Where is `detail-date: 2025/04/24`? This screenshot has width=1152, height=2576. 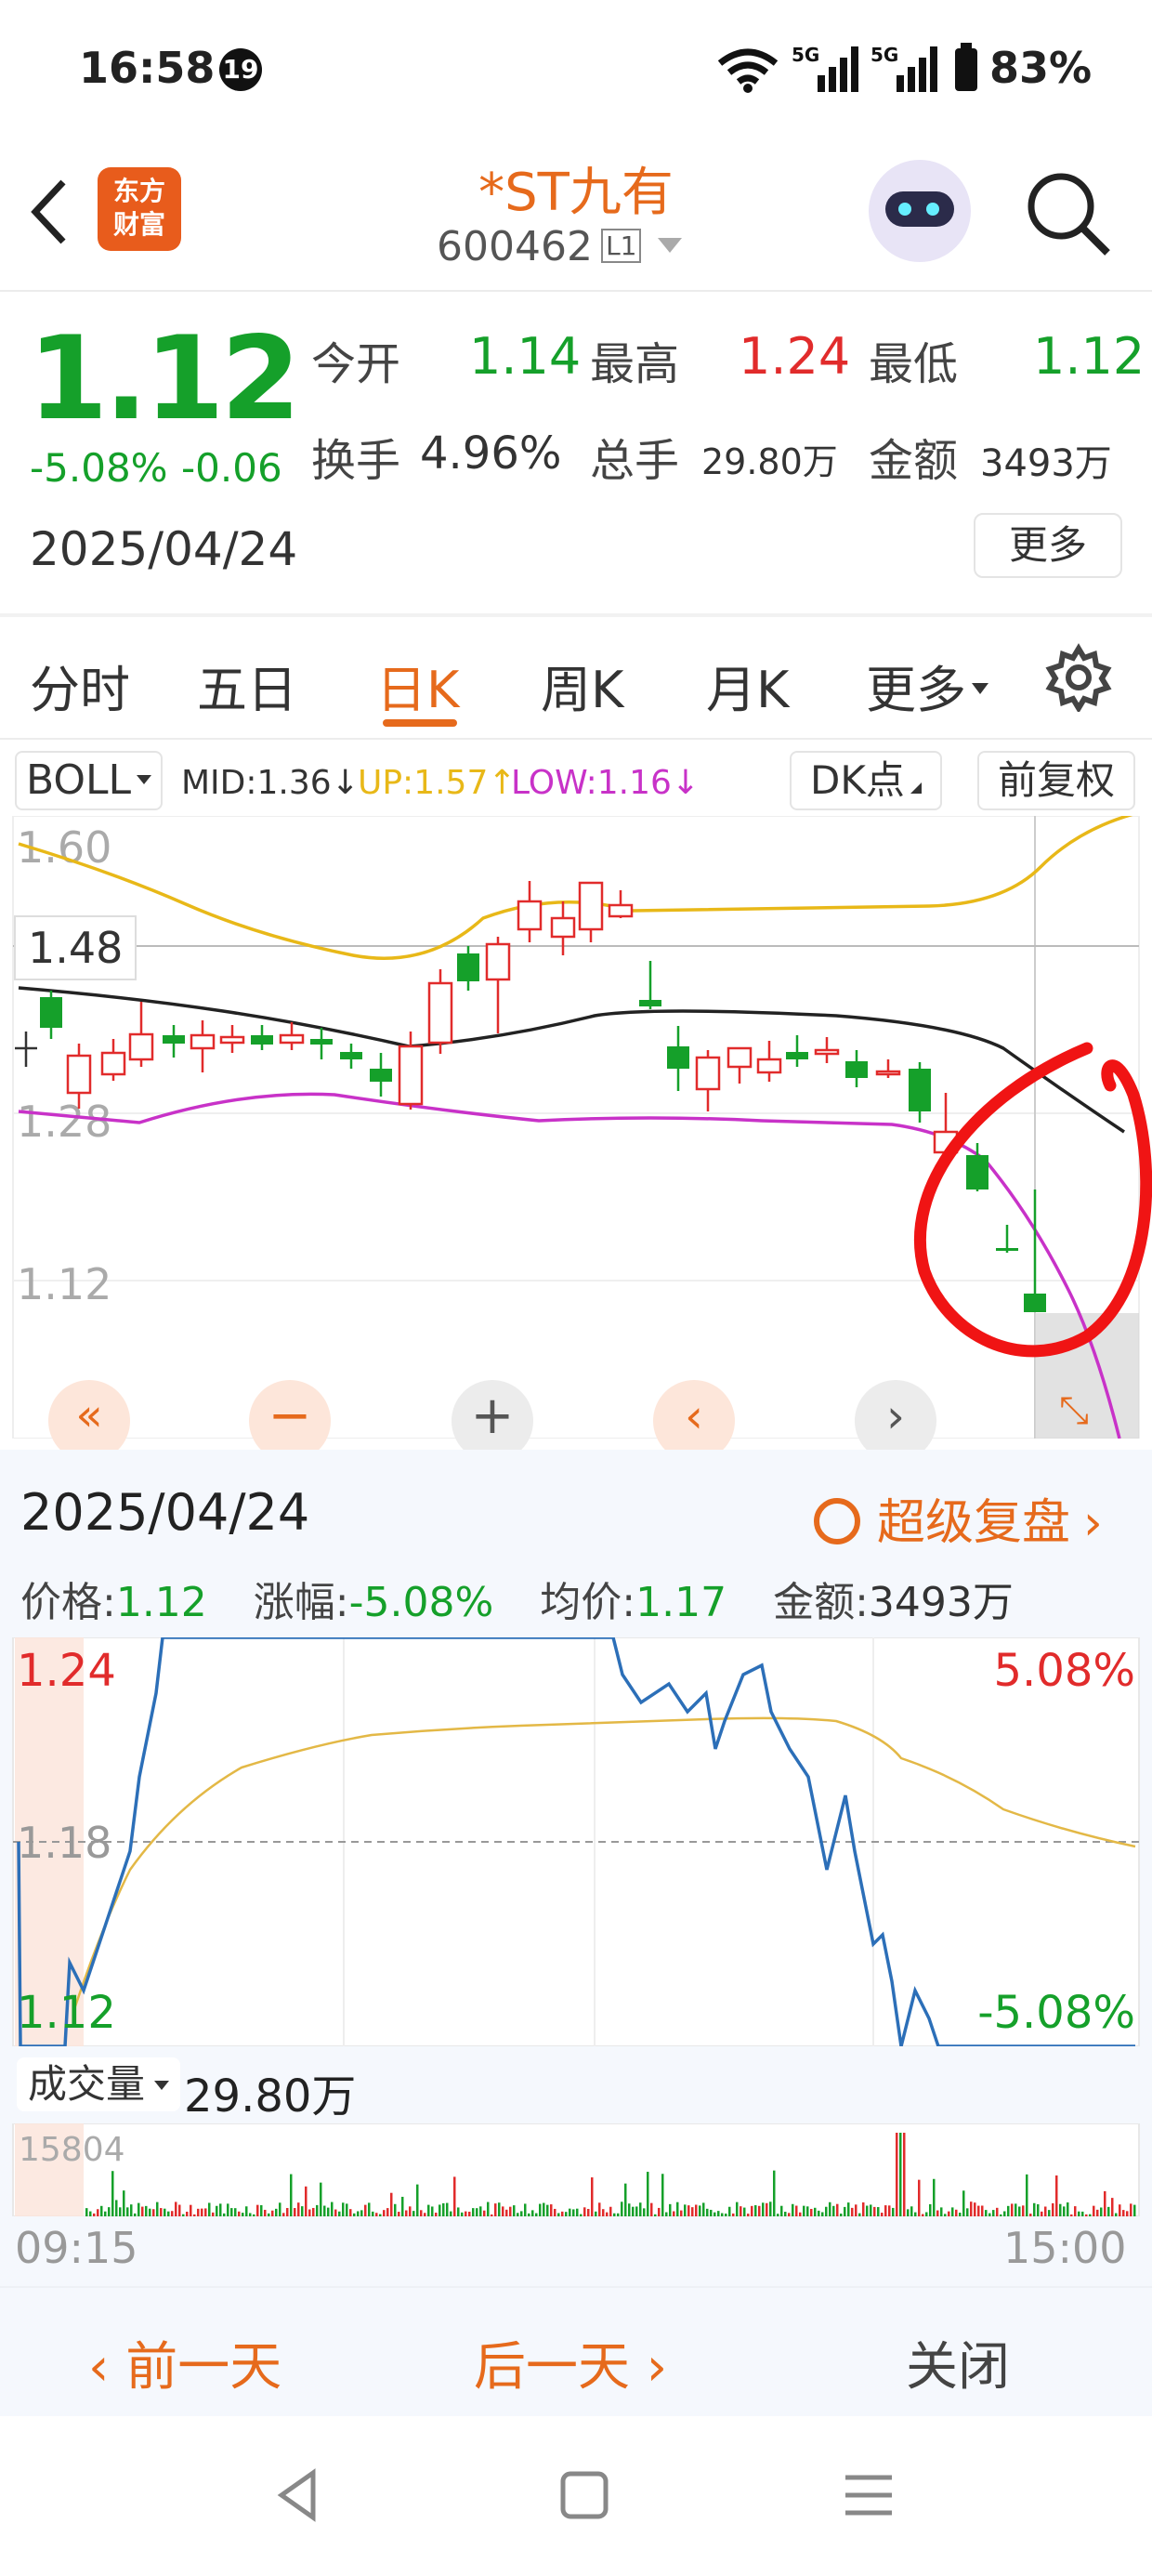
detail-date: 2025/04/24 is located at coordinates (165, 1512).